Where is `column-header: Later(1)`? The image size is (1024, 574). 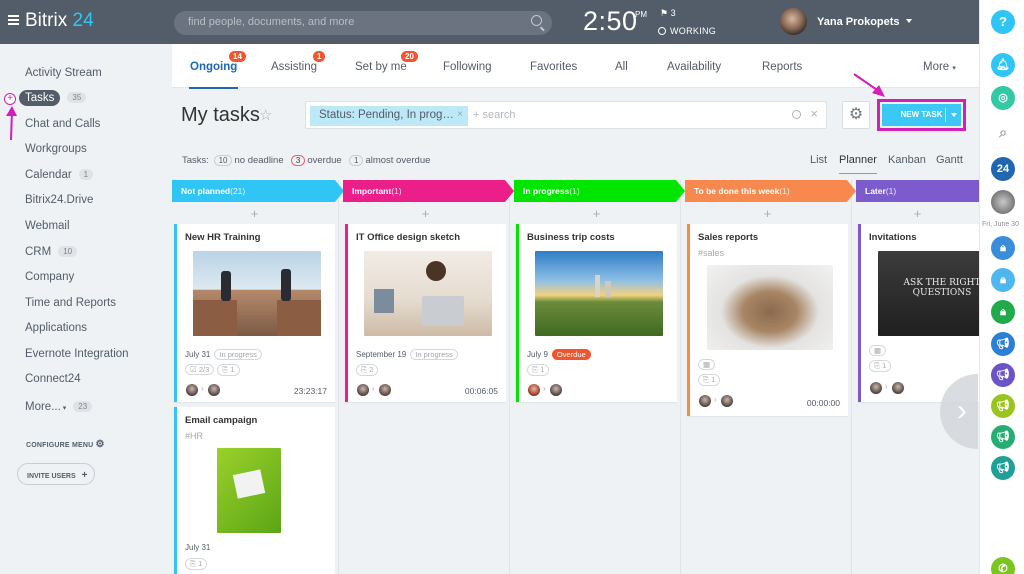 column-header: Later(1) is located at coordinates (922, 191).